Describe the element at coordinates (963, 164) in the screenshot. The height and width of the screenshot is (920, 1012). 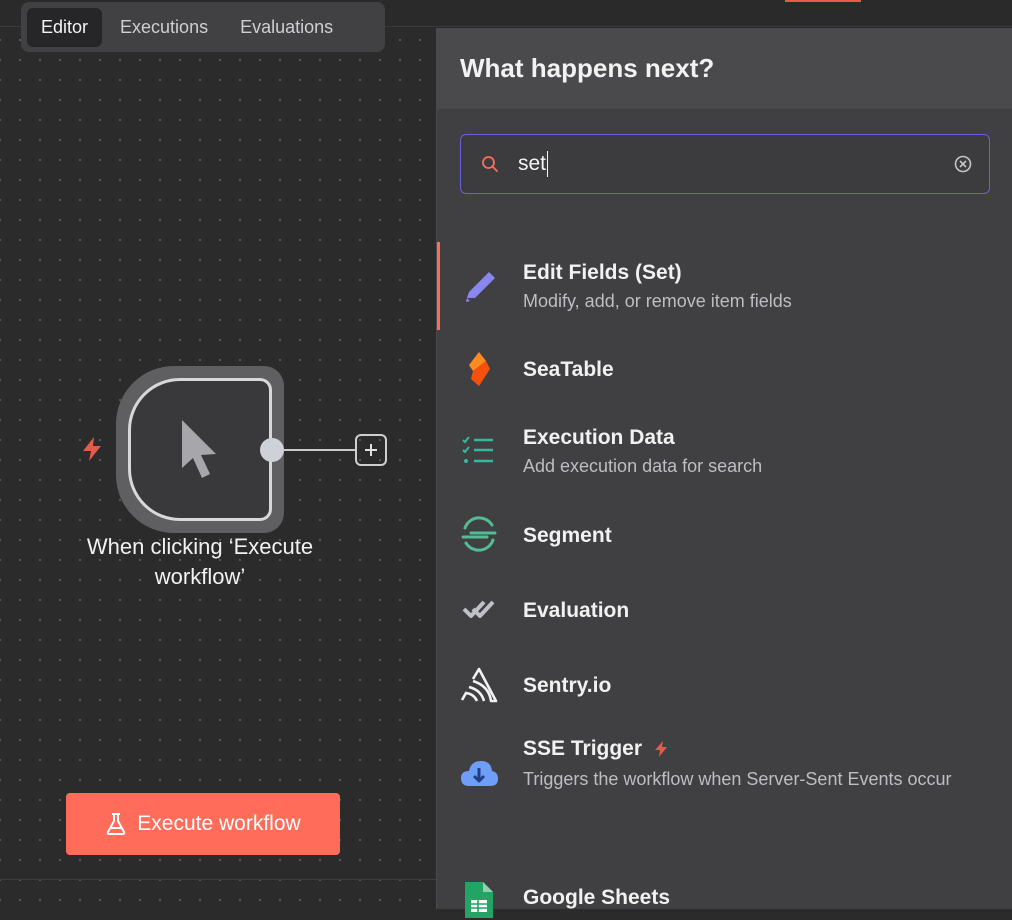
I see `clear-search-icon` at that location.